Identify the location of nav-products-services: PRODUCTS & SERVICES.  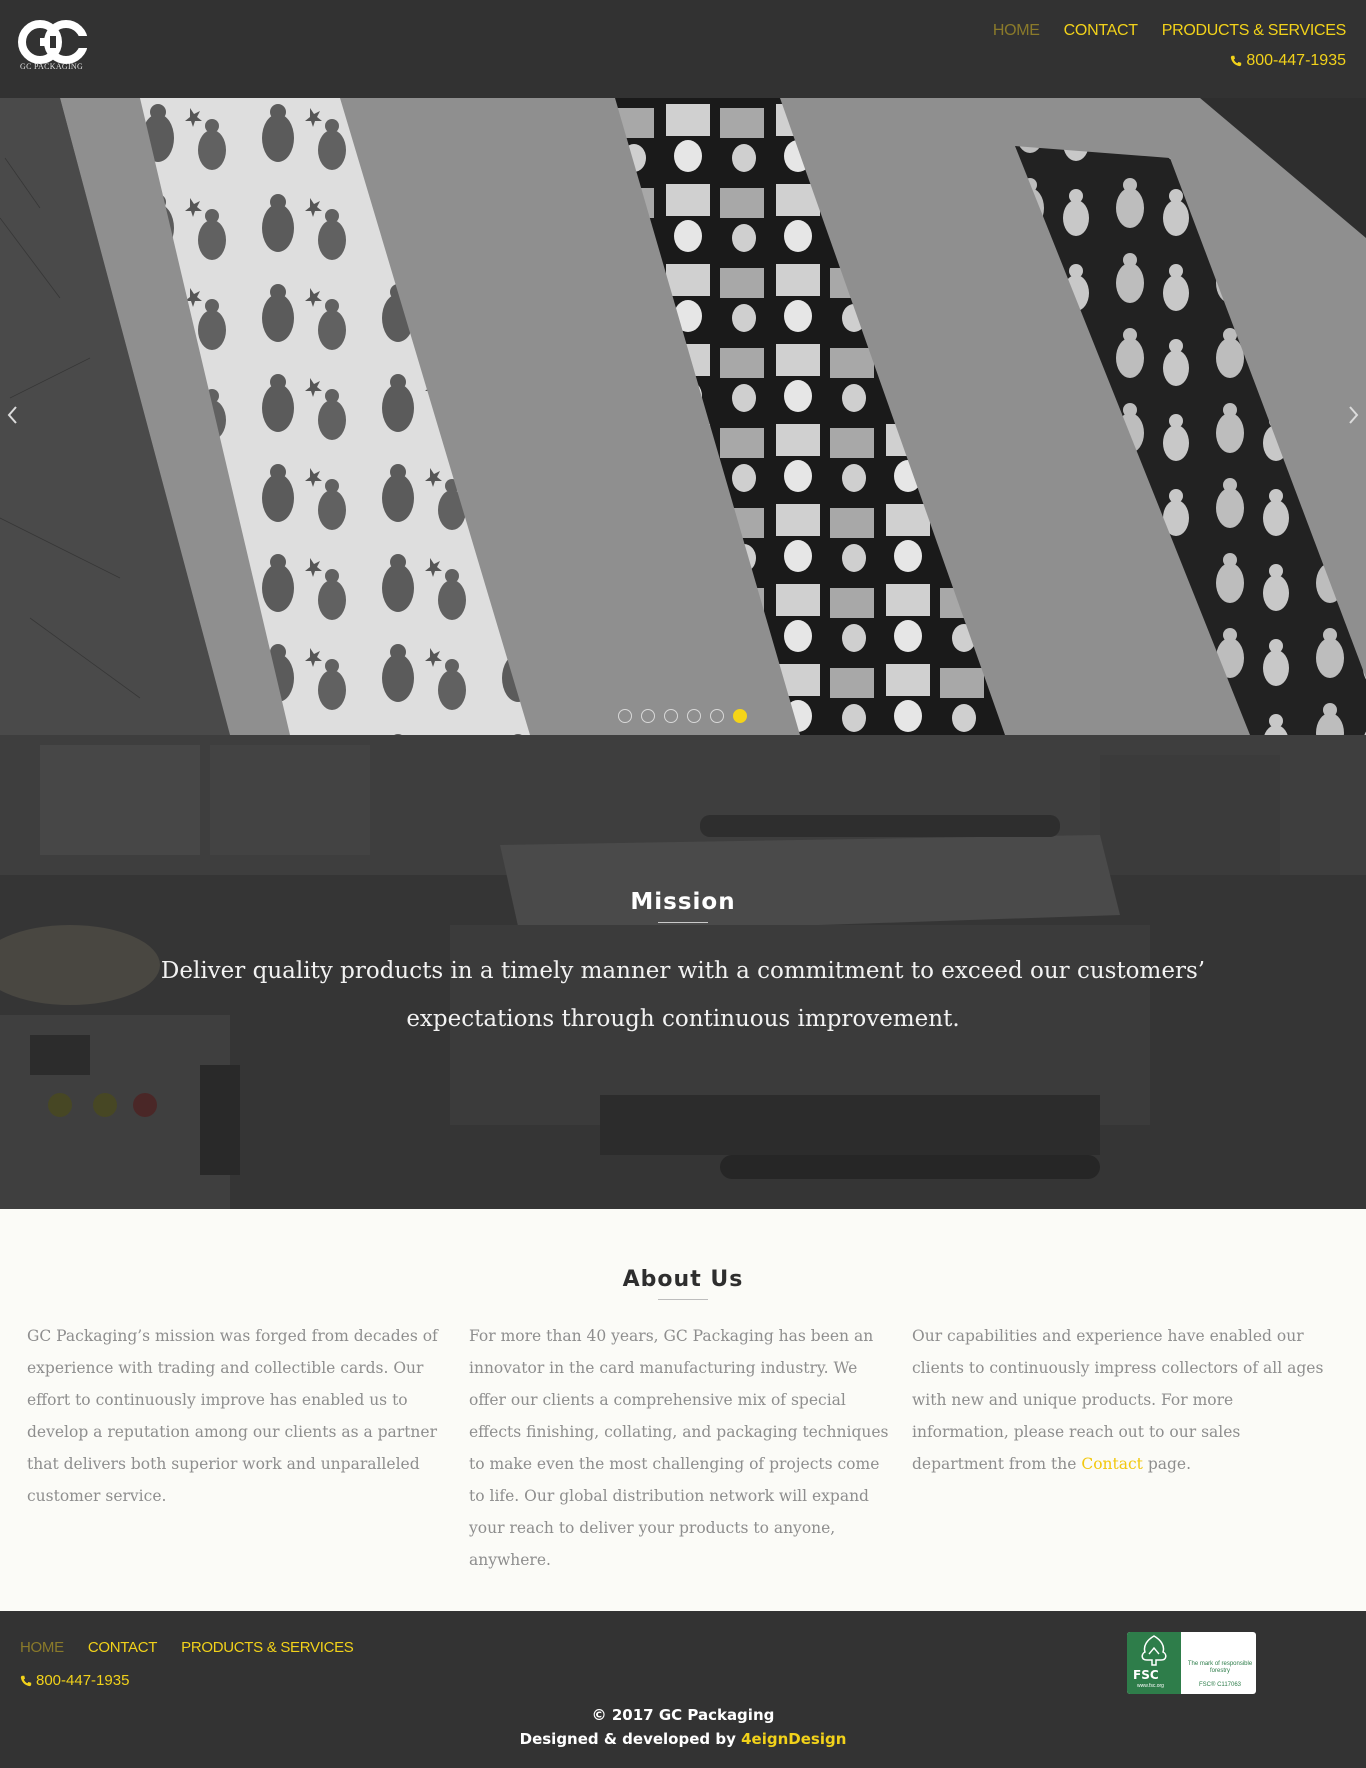
(1254, 31).